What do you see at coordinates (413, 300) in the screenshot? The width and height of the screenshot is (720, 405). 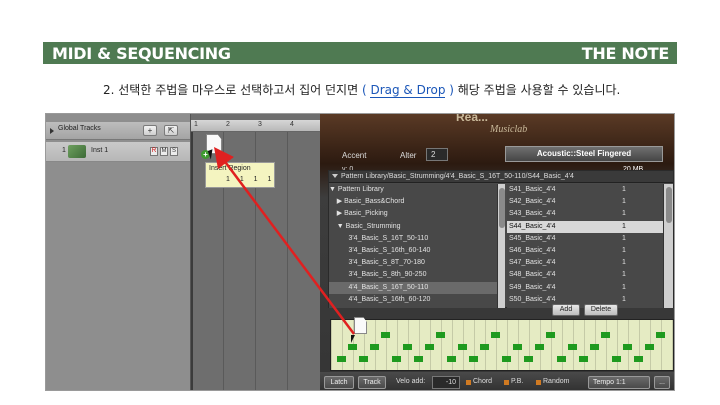 I see `tree-item: 4'4_Basic_S_16th_60-120` at bounding box center [413, 300].